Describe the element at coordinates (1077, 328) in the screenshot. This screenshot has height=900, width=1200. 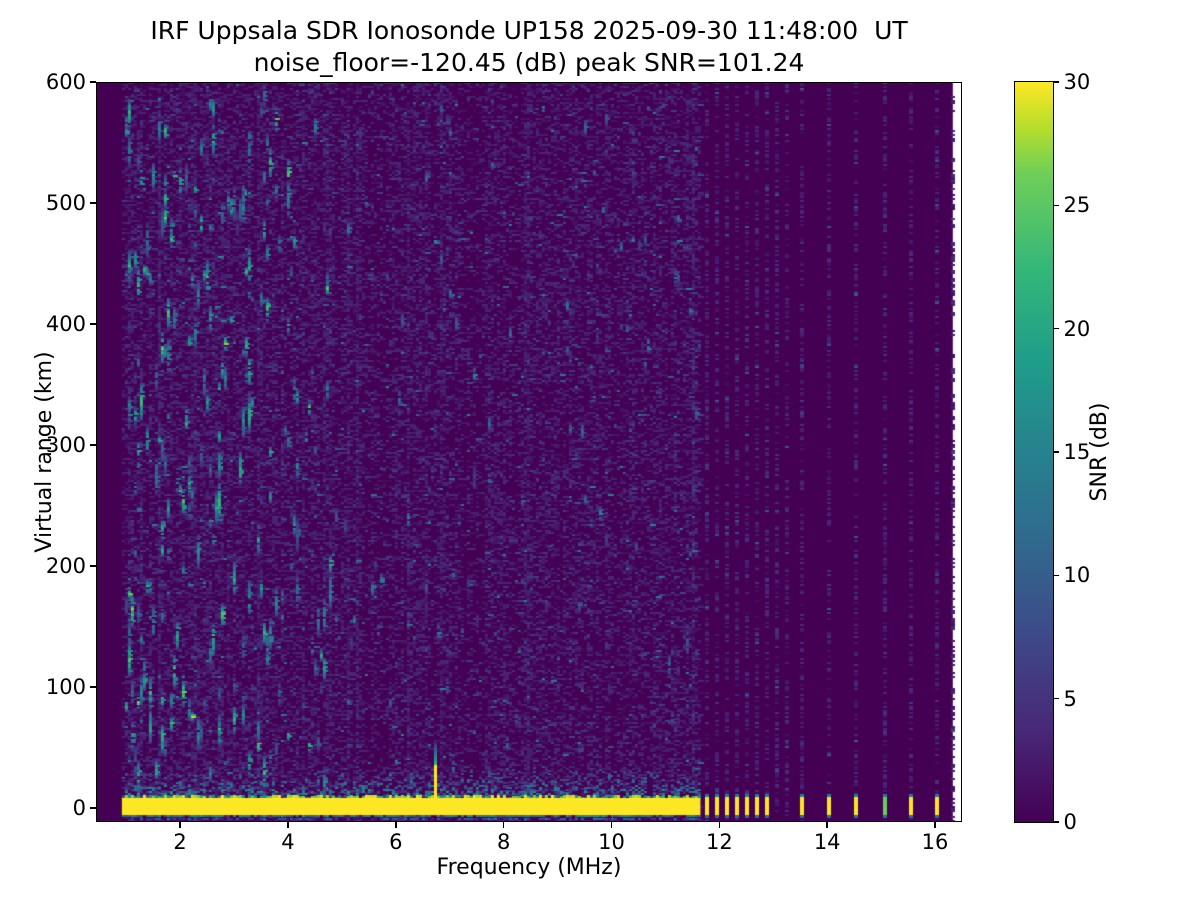
I see `colorbar-tick-label: 20` at that location.